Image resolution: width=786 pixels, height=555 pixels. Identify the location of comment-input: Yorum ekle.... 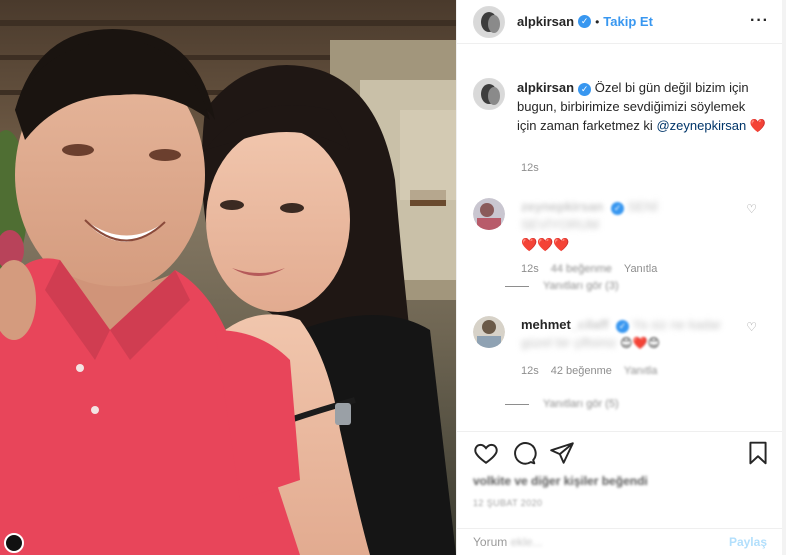
(601, 542).